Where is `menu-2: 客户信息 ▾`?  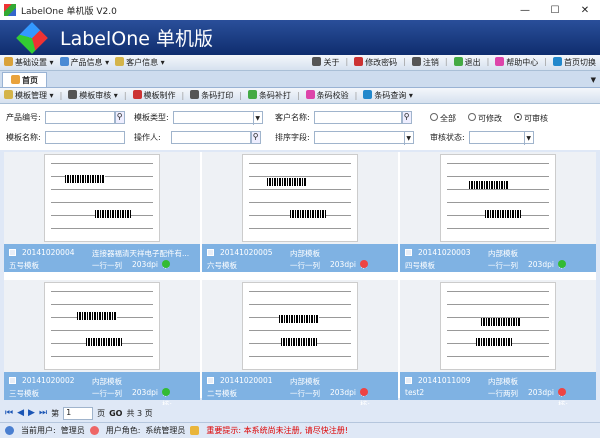
menu-2: 客户信息 ▾ is located at coordinates (140, 62).